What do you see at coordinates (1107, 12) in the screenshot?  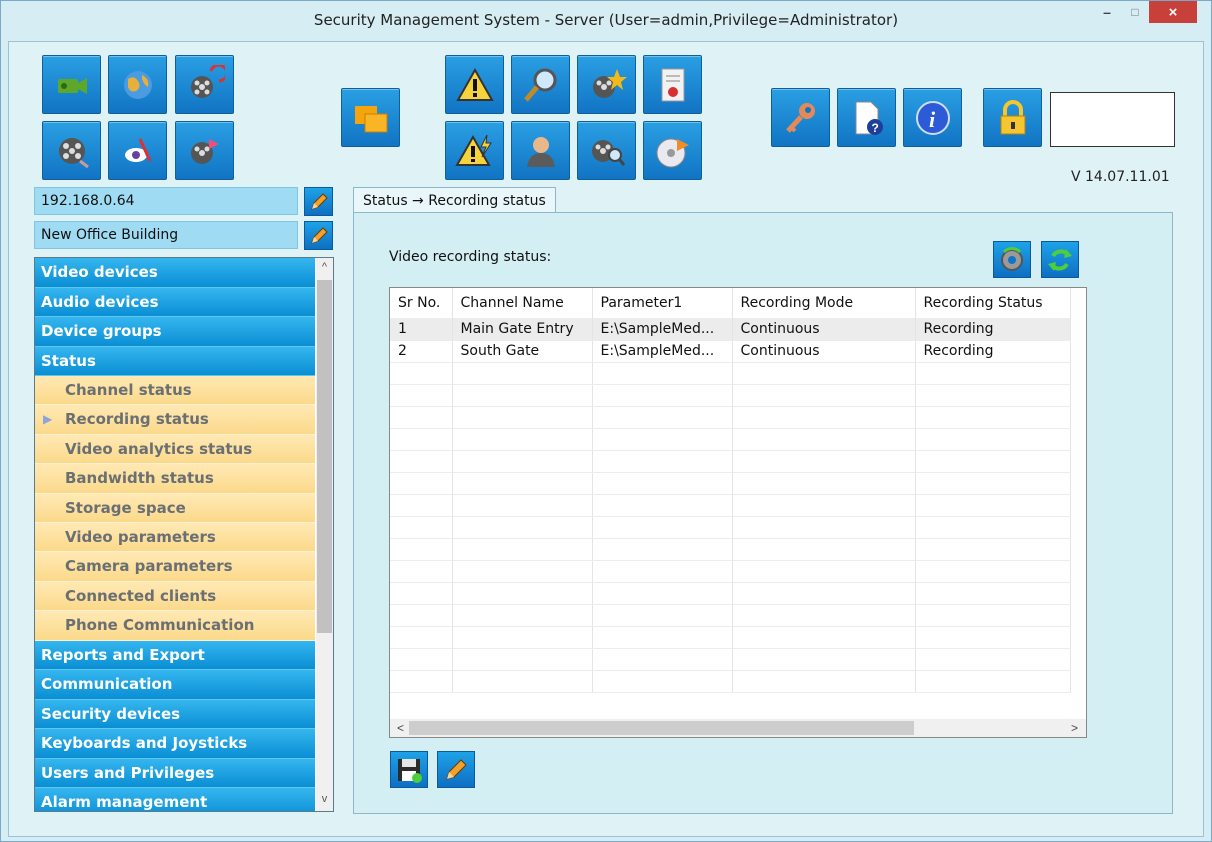 I see `minimize-button: –` at bounding box center [1107, 12].